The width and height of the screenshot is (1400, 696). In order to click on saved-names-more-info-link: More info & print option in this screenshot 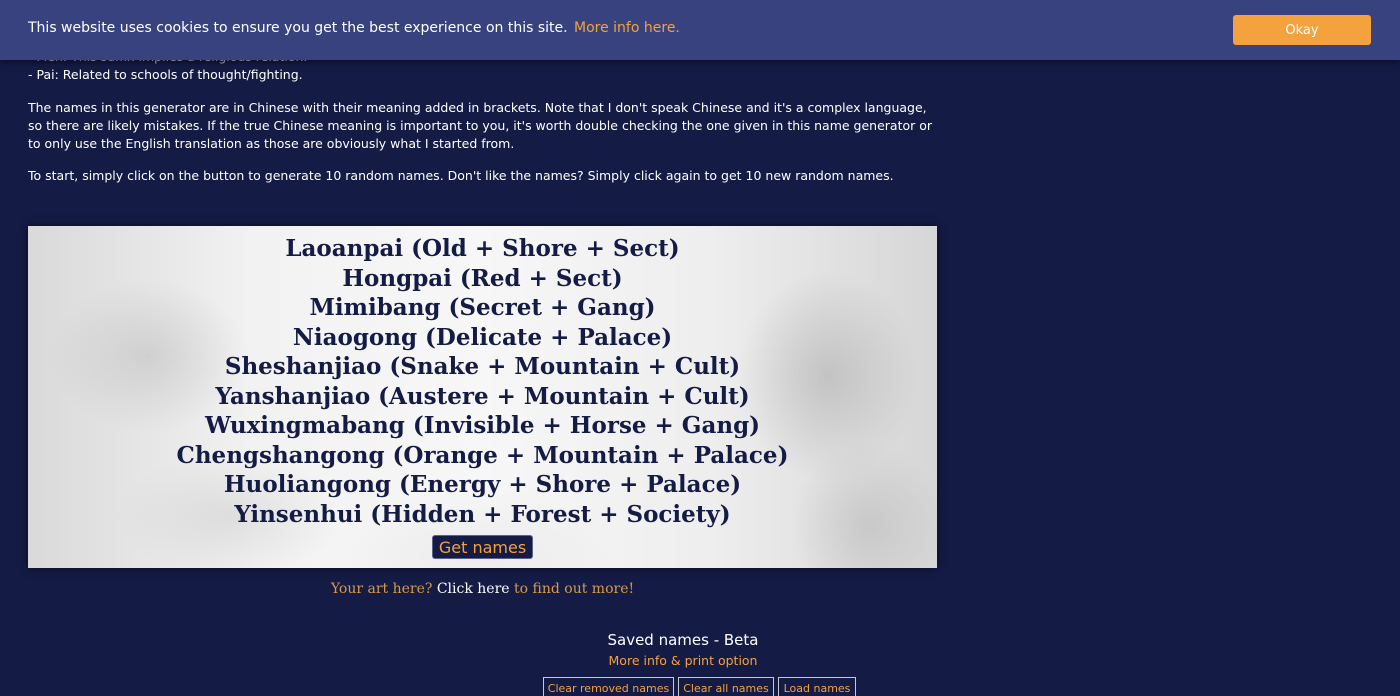, I will do `click(683, 660)`.